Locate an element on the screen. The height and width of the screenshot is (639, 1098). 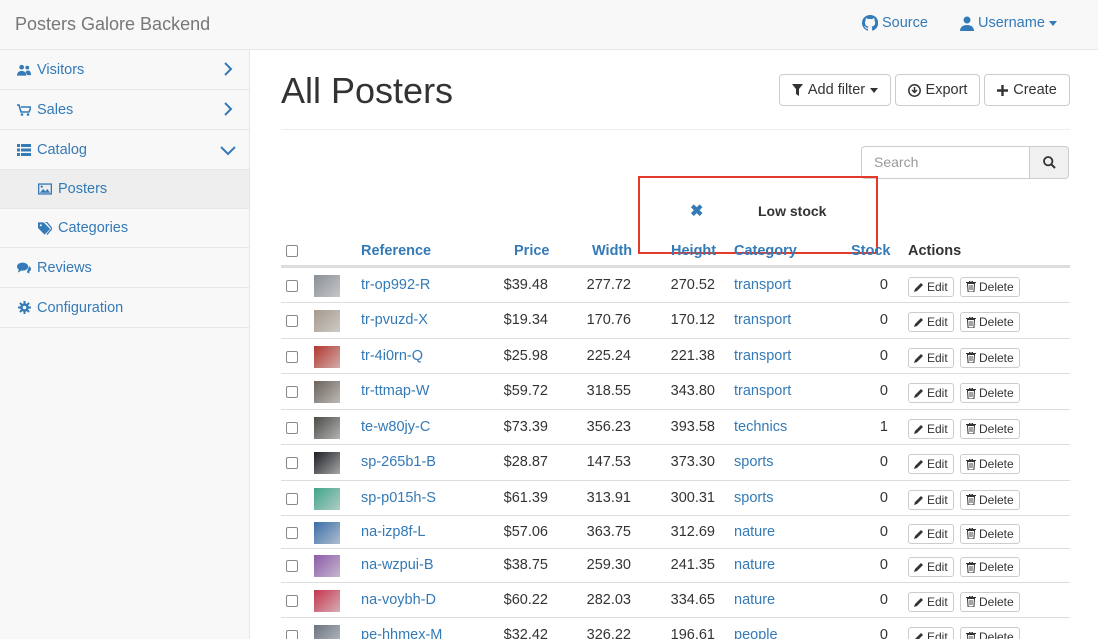
price-cell: $32.42 is located at coordinates (525, 633).